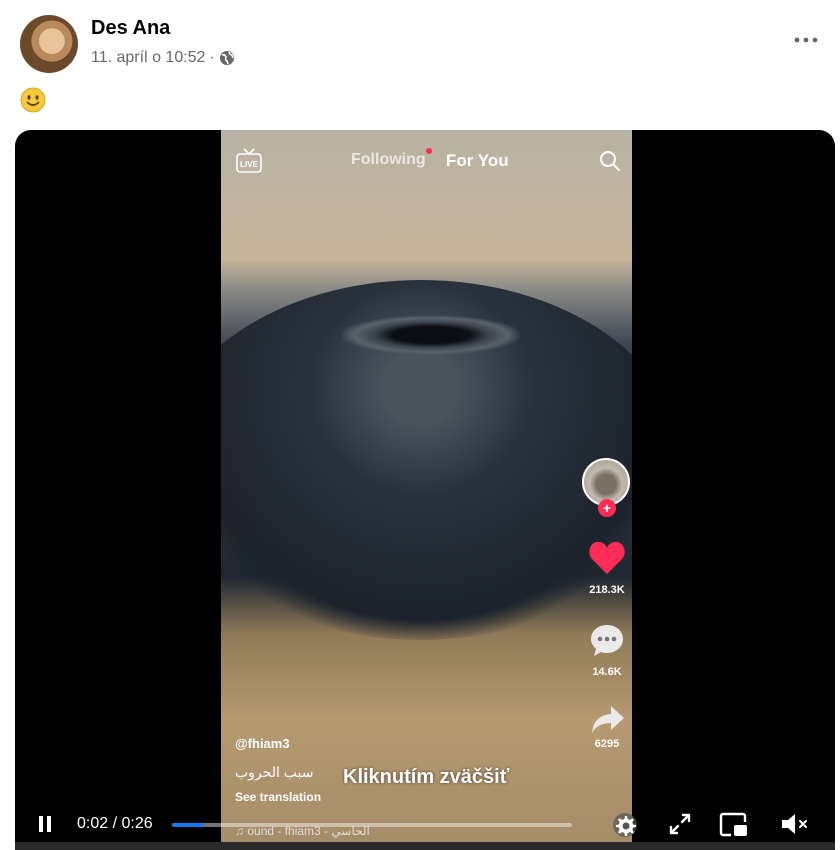 This screenshot has width=840, height=850. I want to click on progress-bar, so click(372, 825).